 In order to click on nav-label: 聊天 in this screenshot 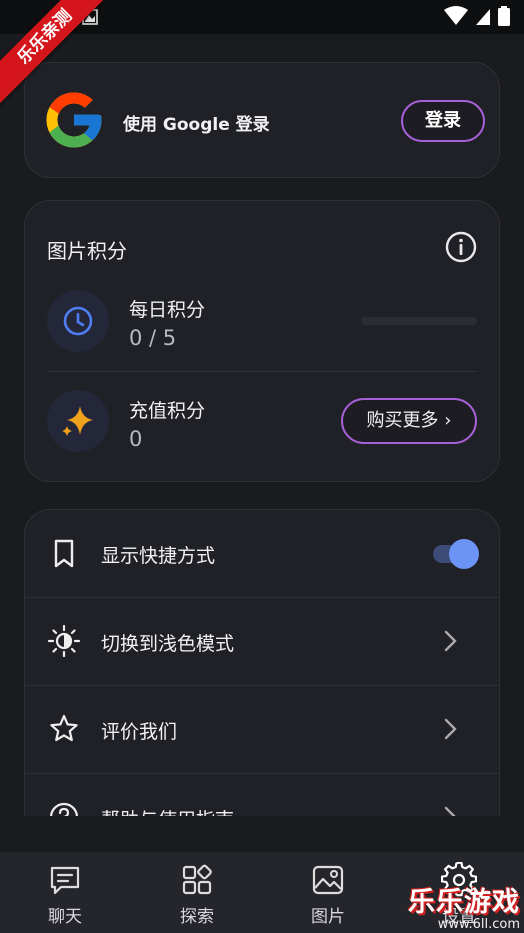, I will do `click(65, 917)`.